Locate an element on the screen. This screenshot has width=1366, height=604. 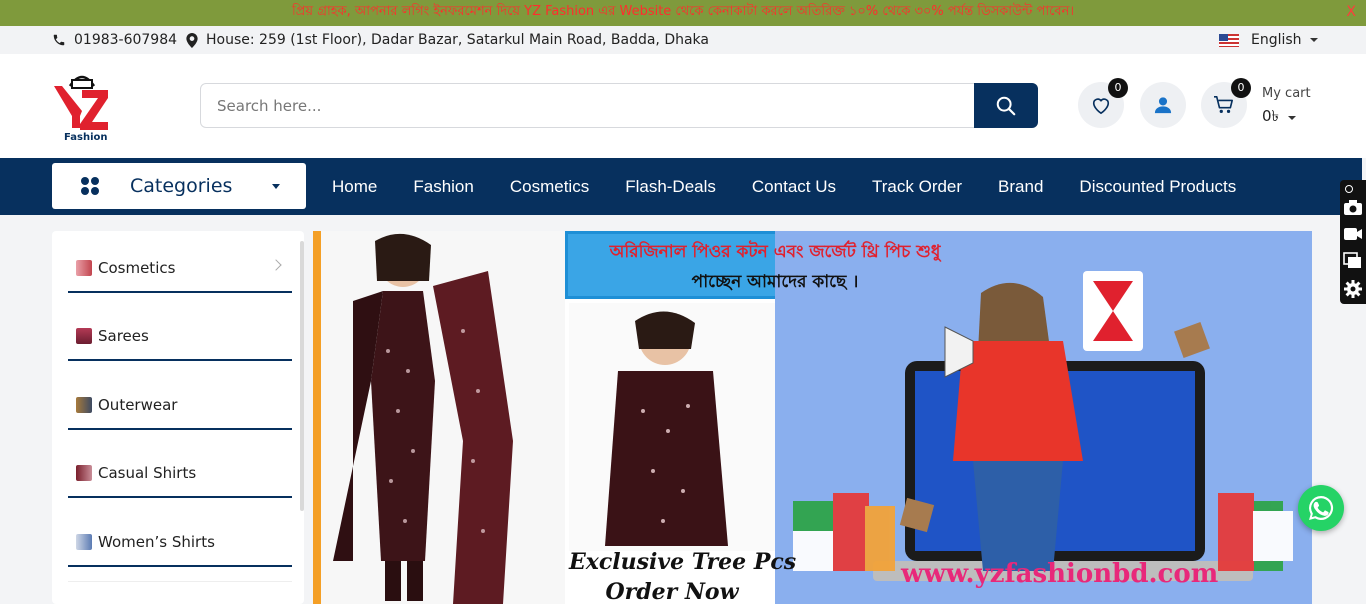
category-item-womens-shirts: Women’s Shirts is located at coordinates (180, 542).